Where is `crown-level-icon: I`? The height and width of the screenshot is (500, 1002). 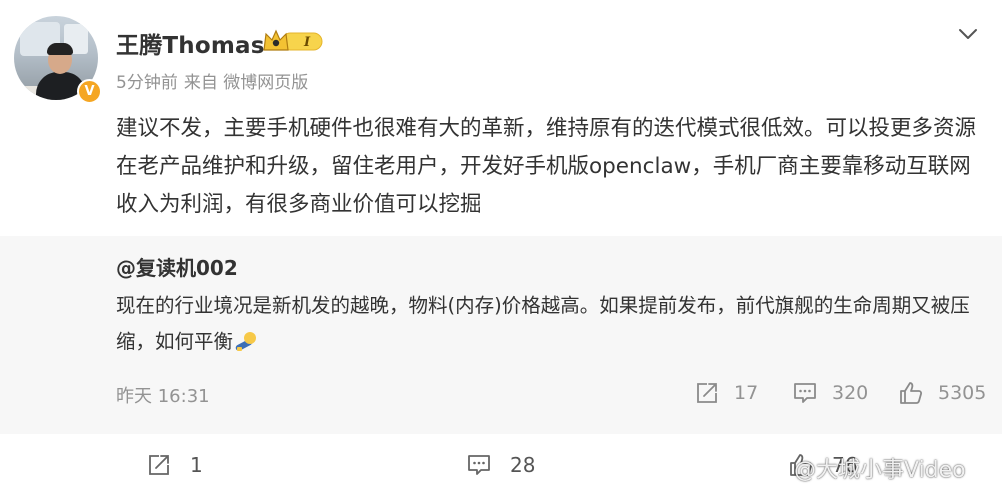
crown-level-icon: I is located at coordinates (293, 41).